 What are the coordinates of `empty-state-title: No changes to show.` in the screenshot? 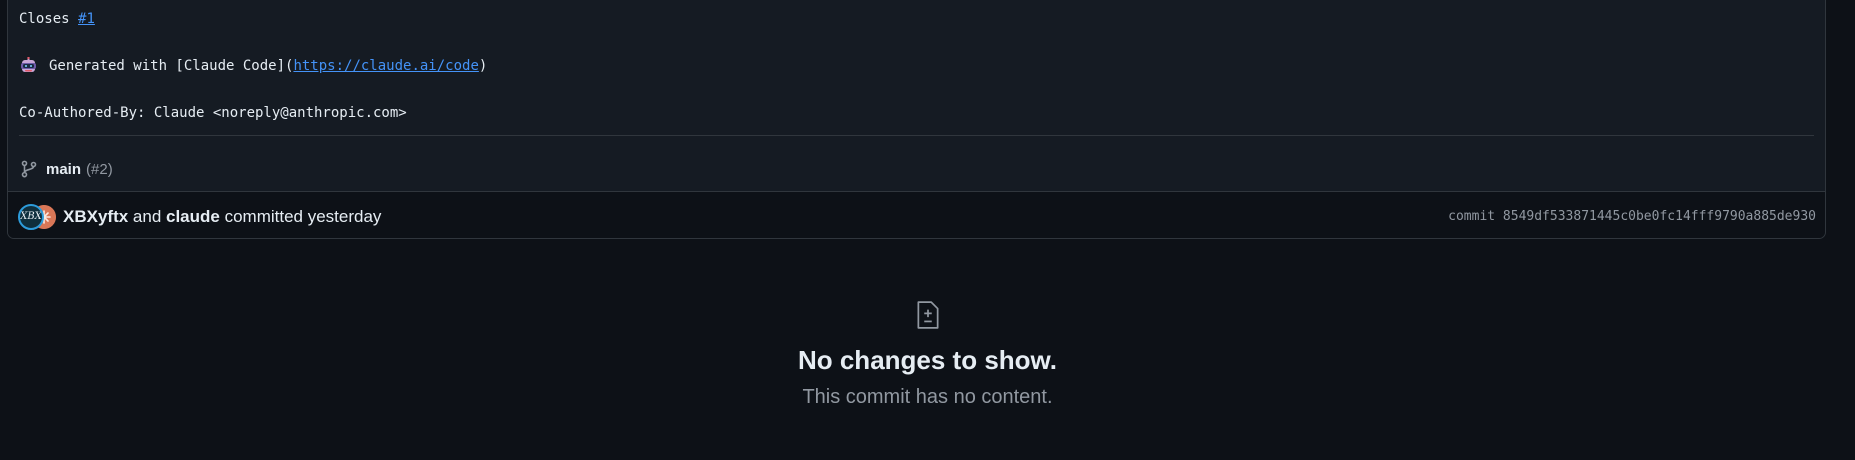 It's located at (927, 360).